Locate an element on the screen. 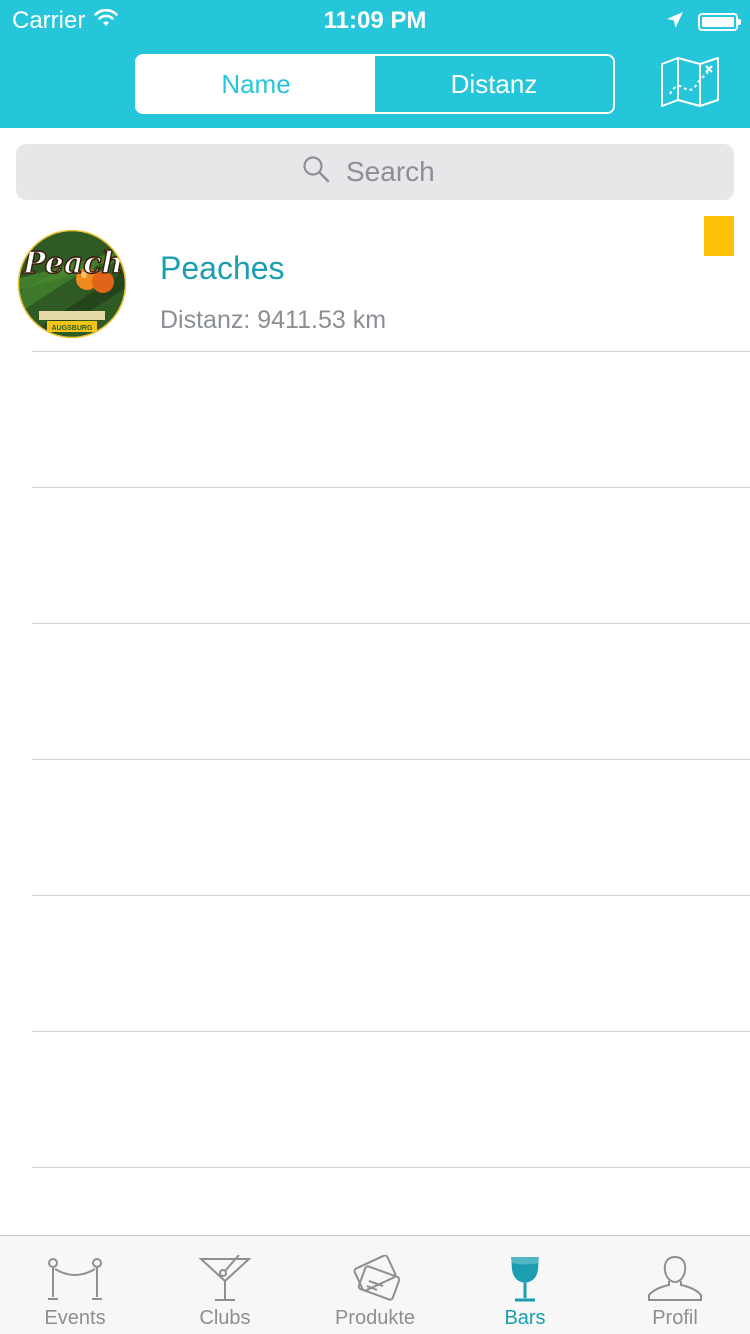 The width and height of the screenshot is (750, 1334). tab-label: Bars is located at coordinates (525, 1318).